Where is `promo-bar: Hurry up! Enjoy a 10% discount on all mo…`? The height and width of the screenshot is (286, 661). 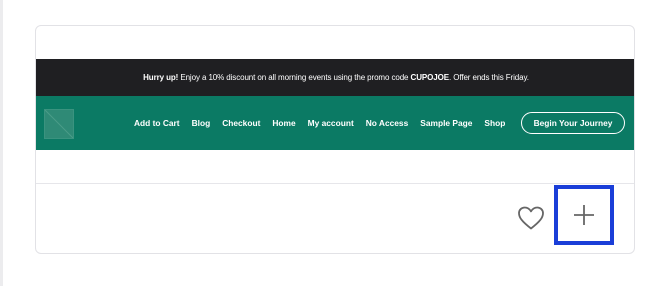
promo-bar: Hurry up! Enjoy a 10% discount on all mo… is located at coordinates (335, 77).